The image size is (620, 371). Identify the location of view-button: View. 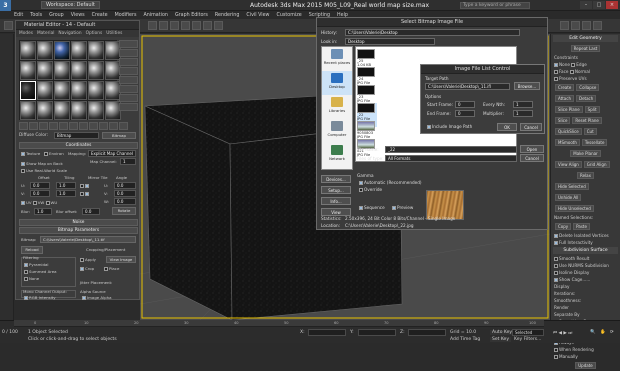
(336, 212).